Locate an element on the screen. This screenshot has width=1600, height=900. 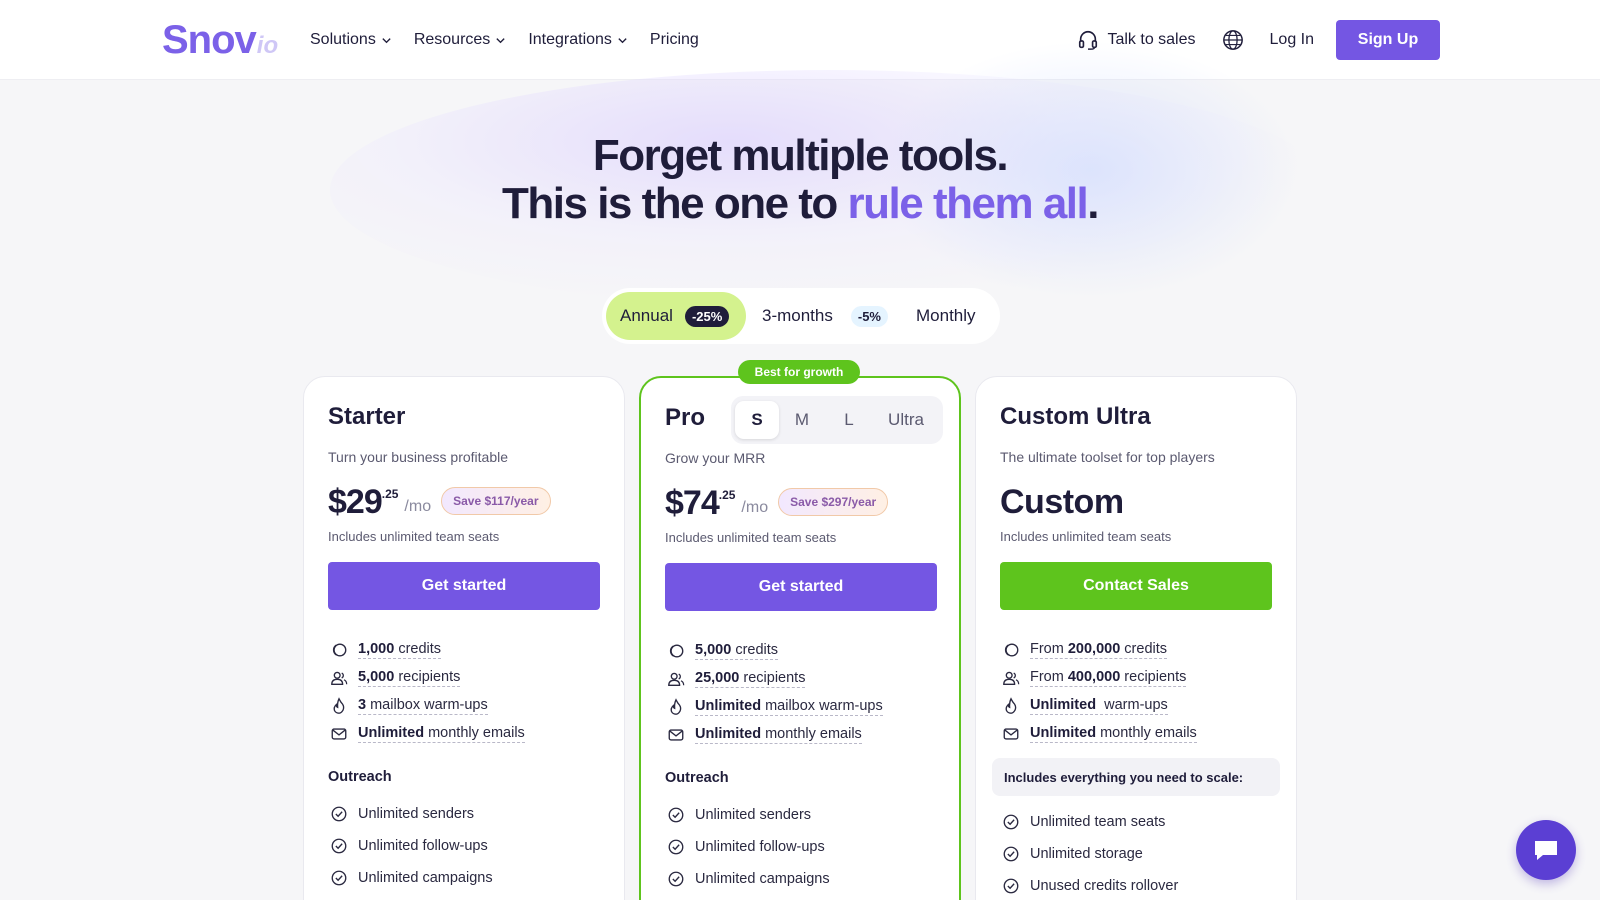
price-amount: $74 is located at coordinates (692, 503).